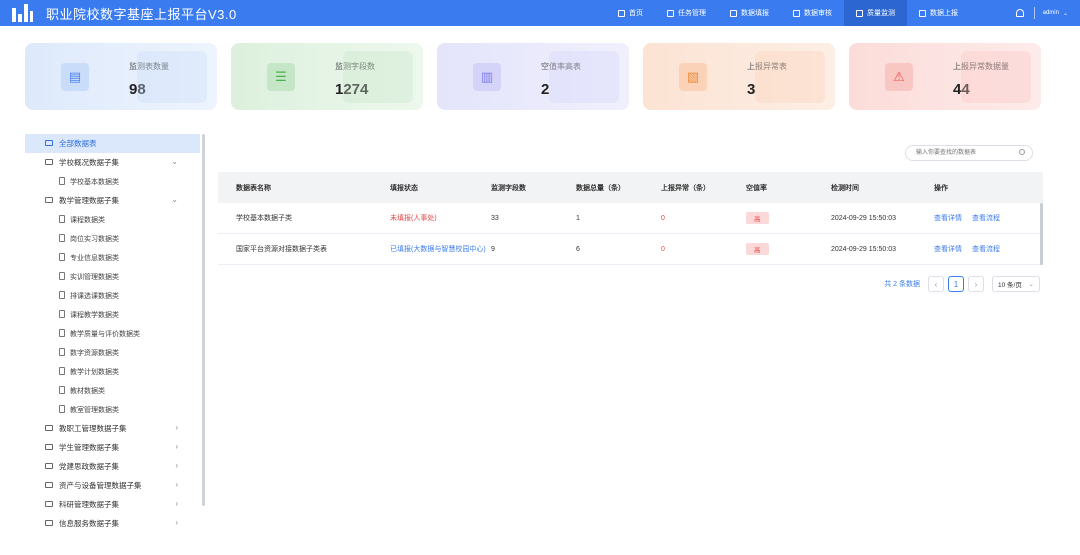 The width and height of the screenshot is (1080, 555). Describe the element at coordinates (1051, 13) in the screenshot. I see `user-name: admin` at that location.